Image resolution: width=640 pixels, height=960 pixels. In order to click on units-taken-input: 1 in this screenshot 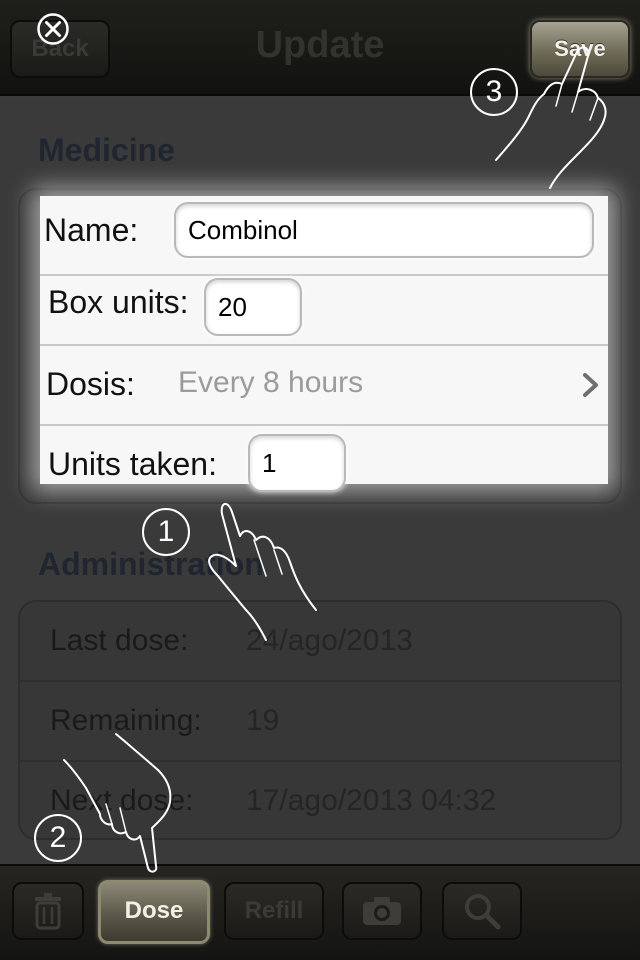, I will do `click(297, 463)`.